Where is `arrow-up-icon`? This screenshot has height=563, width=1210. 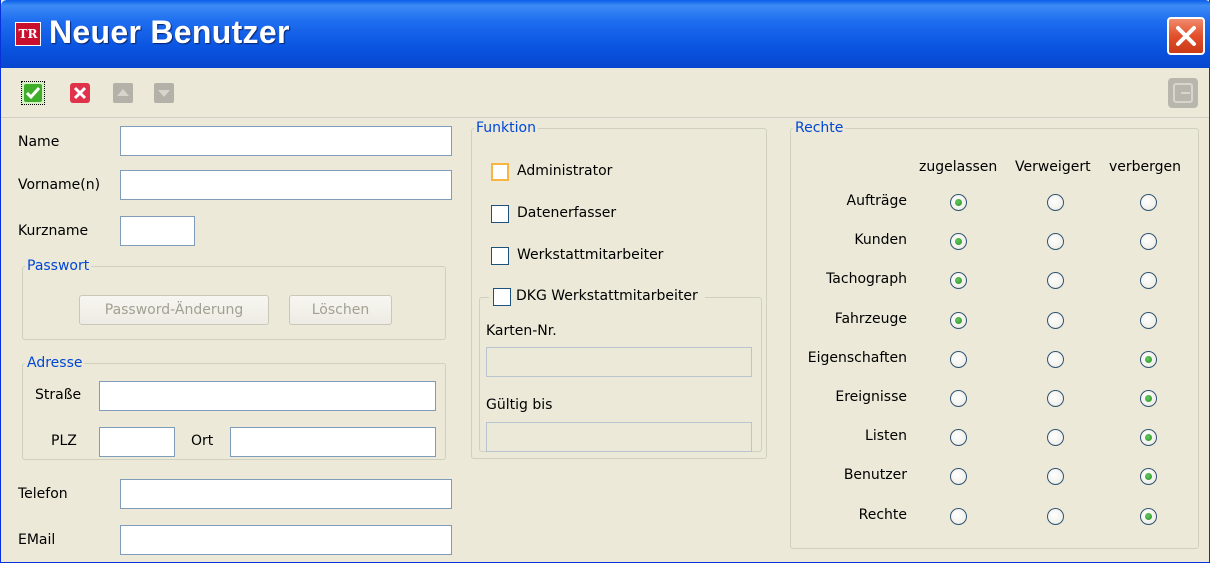 arrow-up-icon is located at coordinates (123, 93).